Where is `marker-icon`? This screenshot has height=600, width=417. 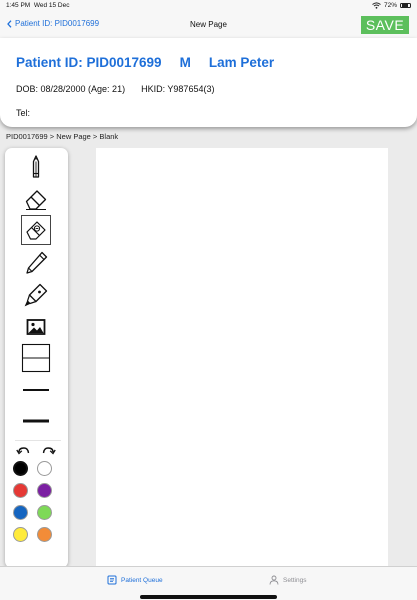 marker-icon is located at coordinates (36, 295).